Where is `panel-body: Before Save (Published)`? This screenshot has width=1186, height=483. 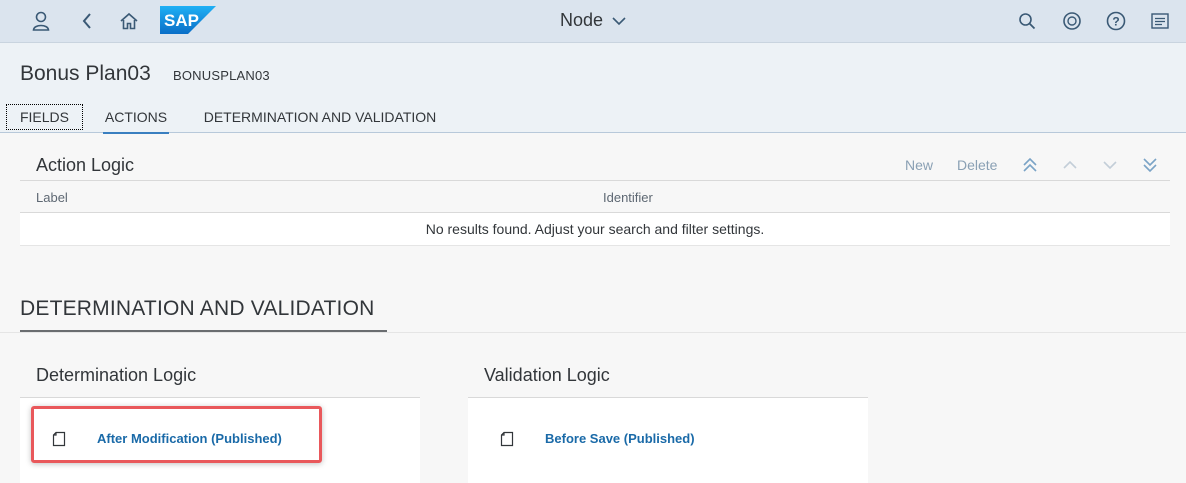 panel-body: Before Save (Published) is located at coordinates (668, 440).